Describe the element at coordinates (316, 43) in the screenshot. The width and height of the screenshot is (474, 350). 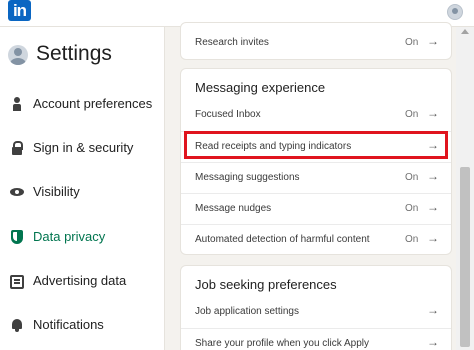
I see `setting-row-research-invites: Research invites On →` at that location.